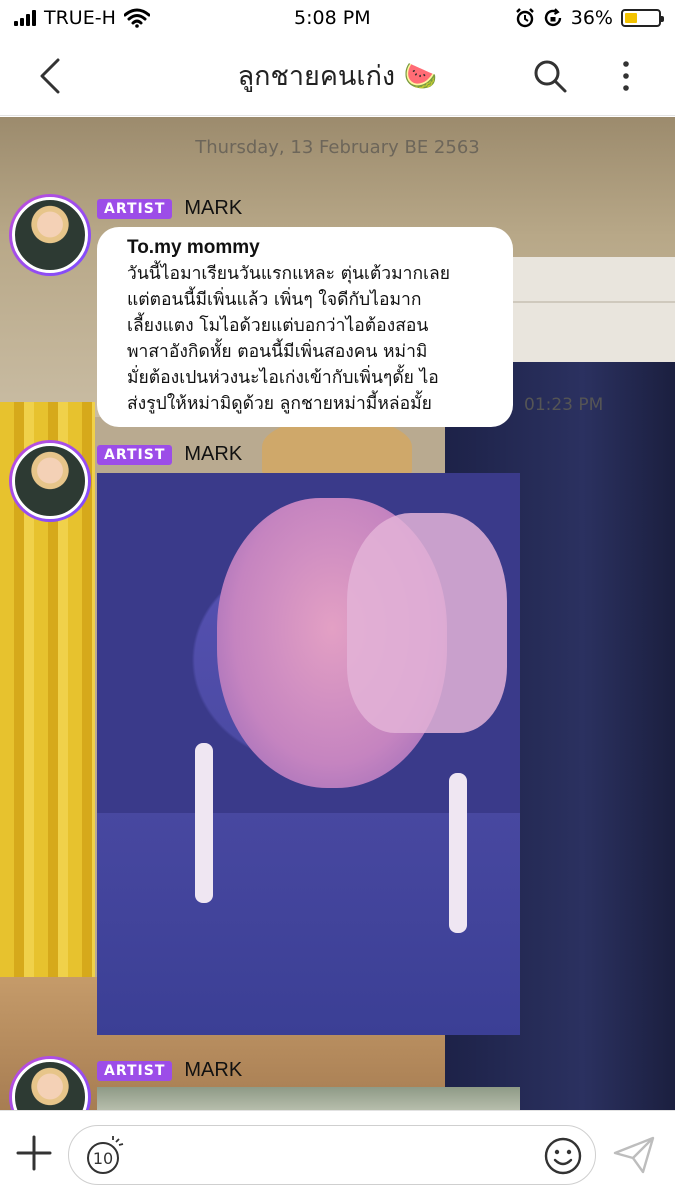 This screenshot has width=675, height=1200. Describe the element at coordinates (420, 76) in the screenshot. I see `watermelon-emoji: 🍉` at that location.